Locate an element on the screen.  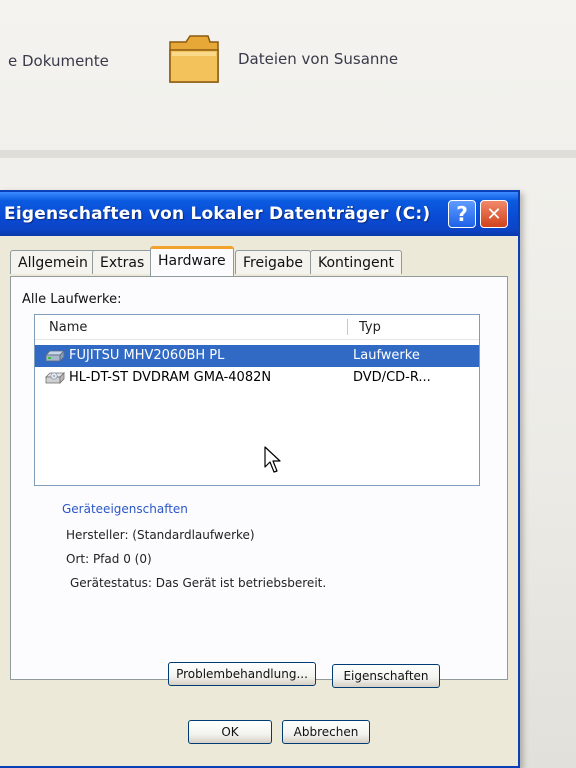
manufacturer-text: Hersteller: (Standardlaufwerke) is located at coordinates (160, 535).